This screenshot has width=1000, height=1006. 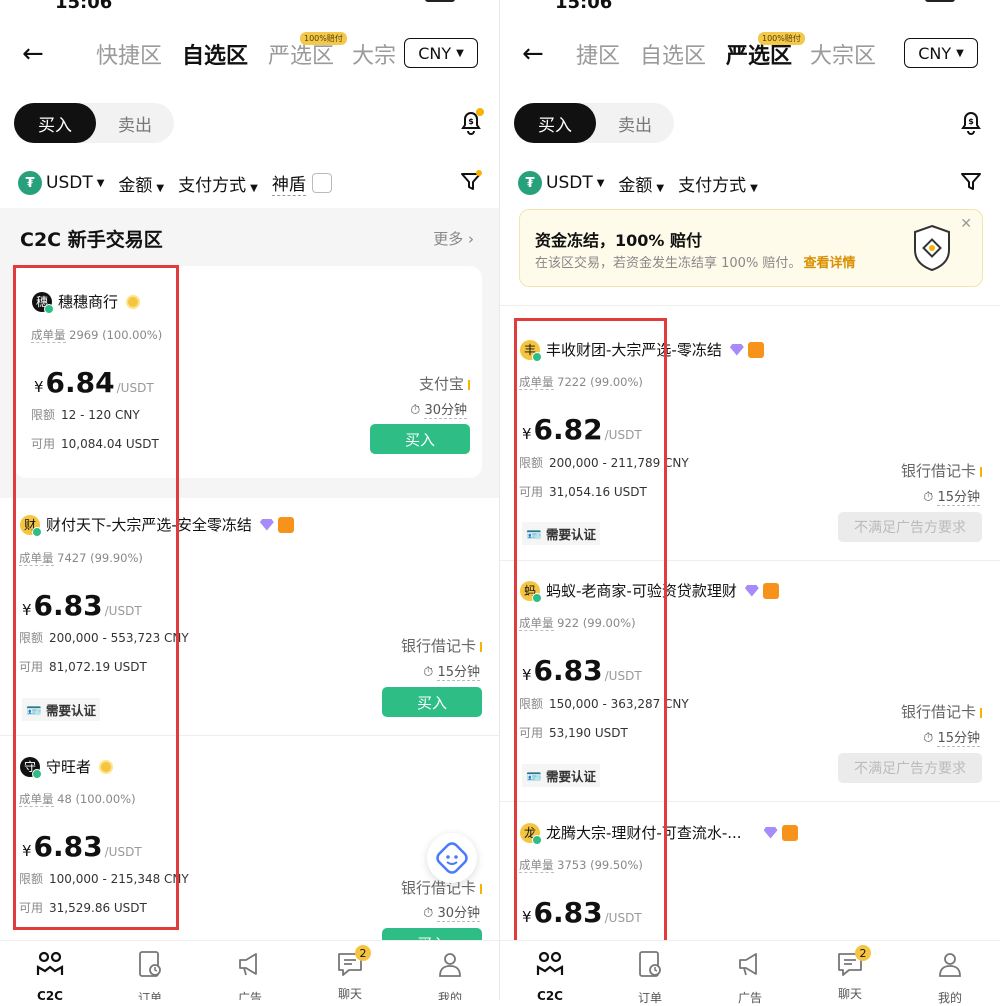 I want to click on tab-quick: 快捷区, so click(x=129, y=54).